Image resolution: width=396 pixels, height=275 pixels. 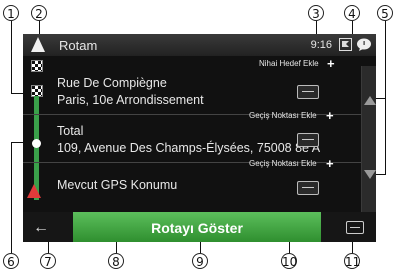 I want to click on clock: 9:16, so click(x=321, y=45).